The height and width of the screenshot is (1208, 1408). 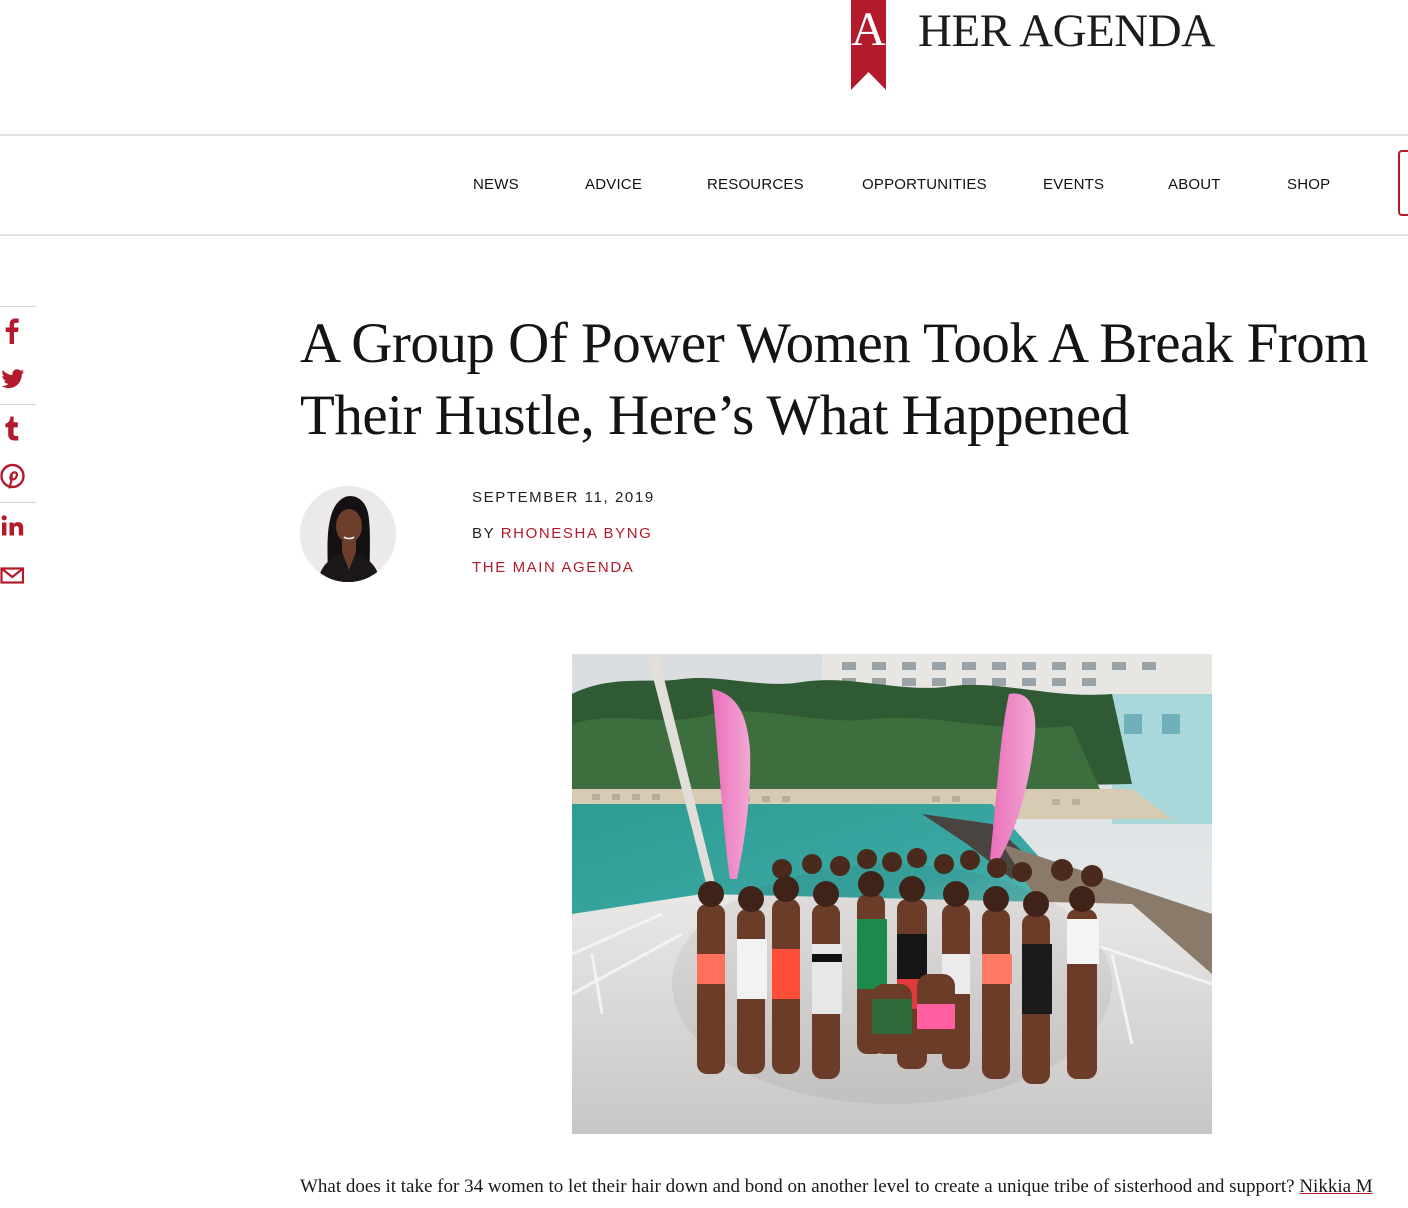 I want to click on nav-item-shop: SHOP, so click(x=1308, y=184).